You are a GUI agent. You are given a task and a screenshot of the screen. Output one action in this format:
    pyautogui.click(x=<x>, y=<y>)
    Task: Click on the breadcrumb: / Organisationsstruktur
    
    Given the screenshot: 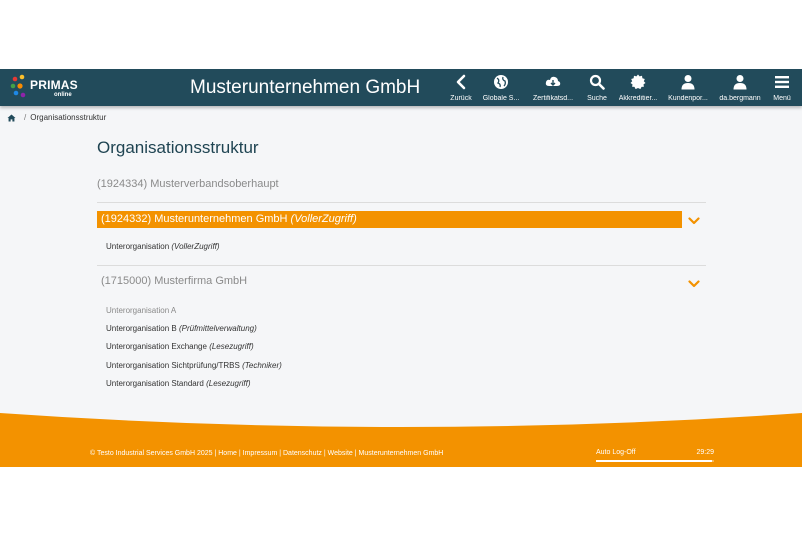 What is the action you would take?
    pyautogui.click(x=56, y=117)
    